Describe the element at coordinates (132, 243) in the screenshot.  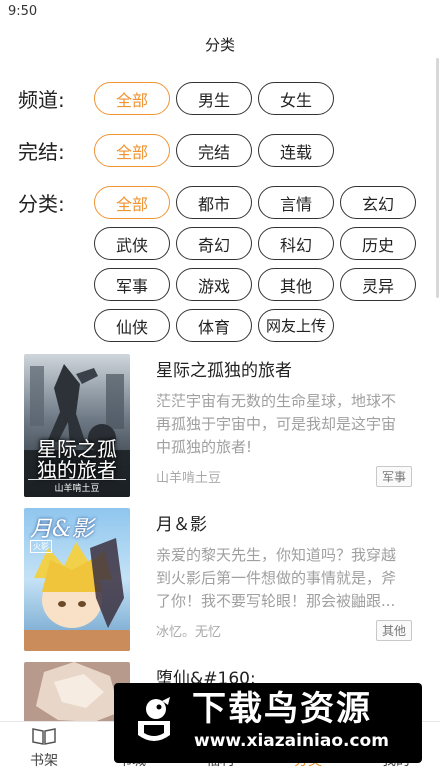
I see `chip-category-wuxia: 武侠` at that location.